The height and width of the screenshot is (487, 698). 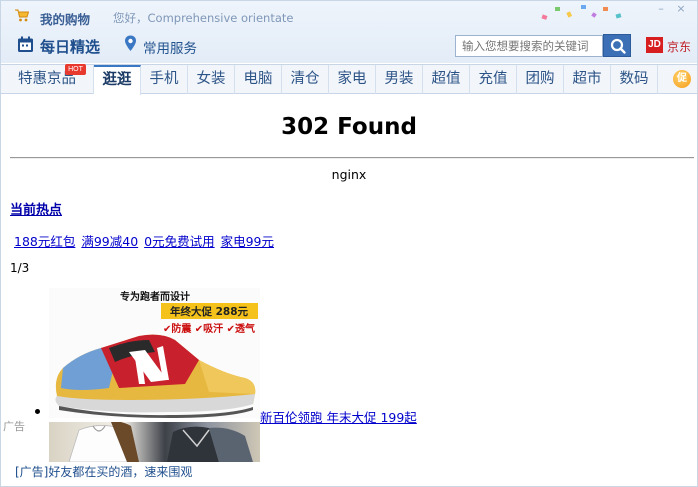 What do you see at coordinates (22, 15) in the screenshot?
I see `shopping-cart-icon` at bounding box center [22, 15].